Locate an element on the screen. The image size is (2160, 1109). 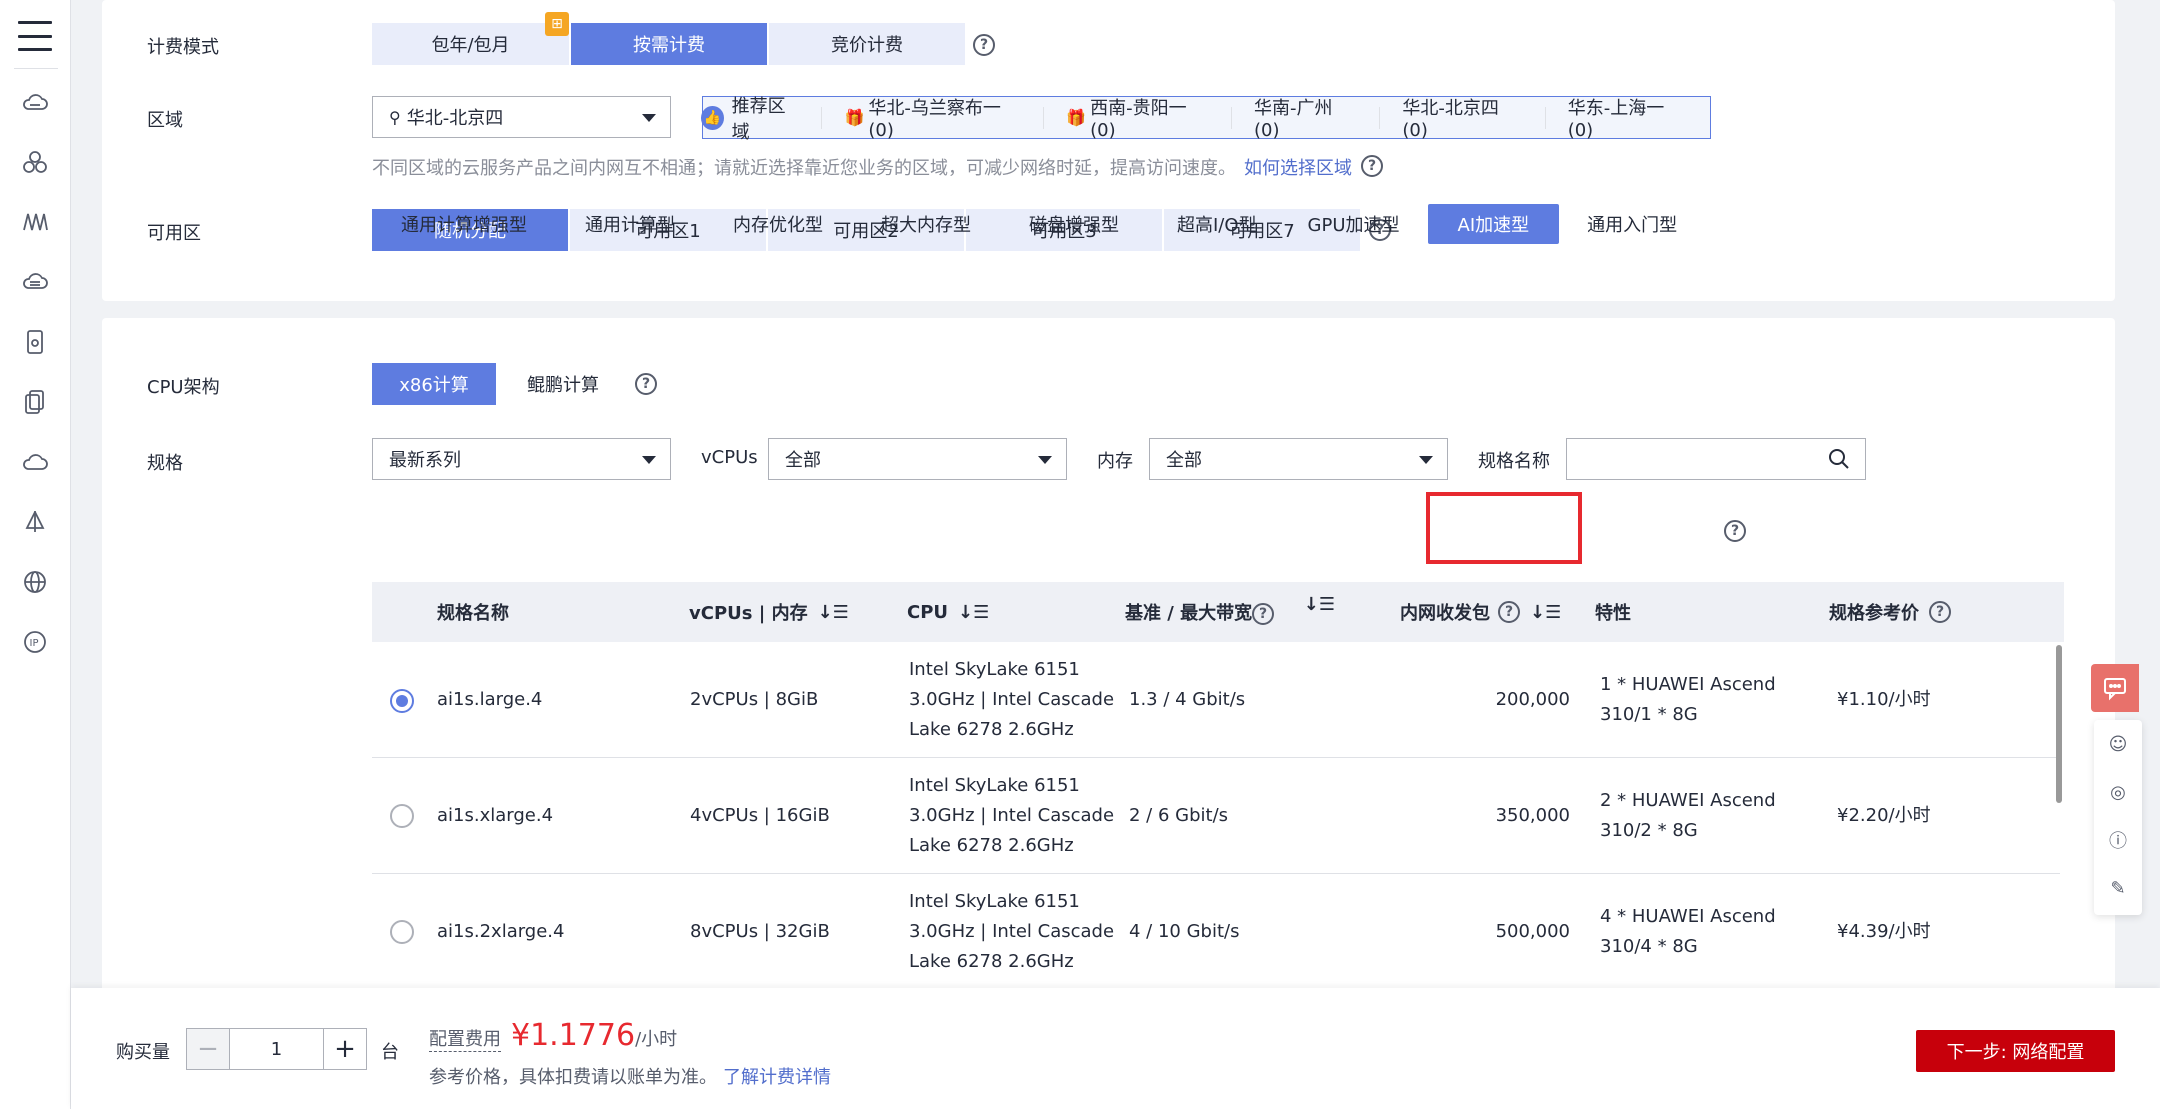
region-help-icon: ? is located at coordinates (1372, 166).